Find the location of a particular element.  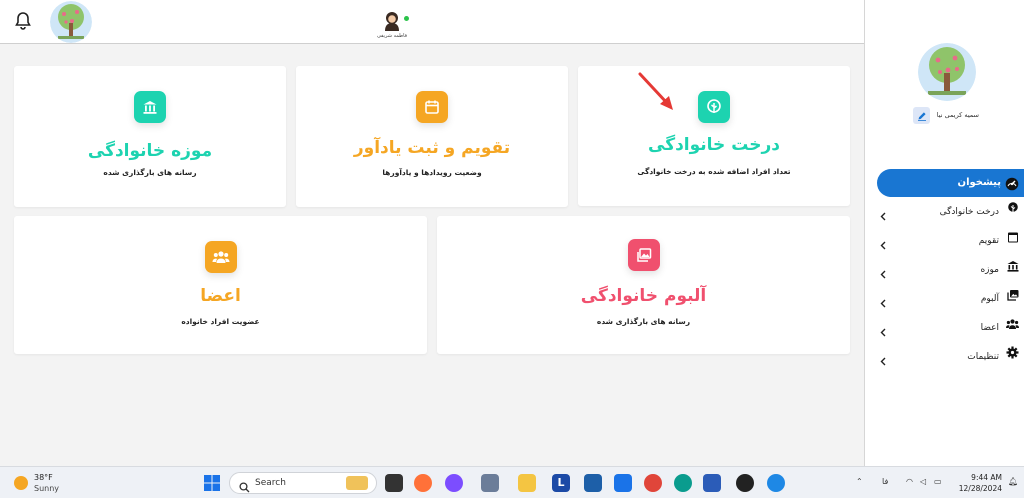

pencil-icon is located at coordinates (921, 116).